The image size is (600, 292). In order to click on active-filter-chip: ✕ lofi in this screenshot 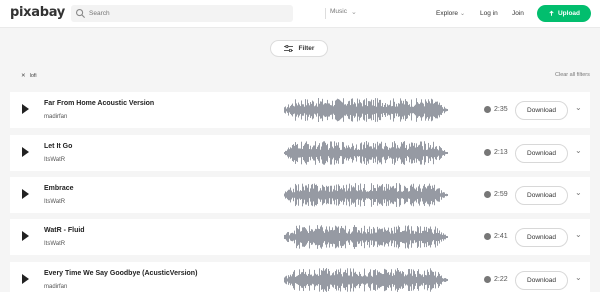, I will do `click(29, 76)`.